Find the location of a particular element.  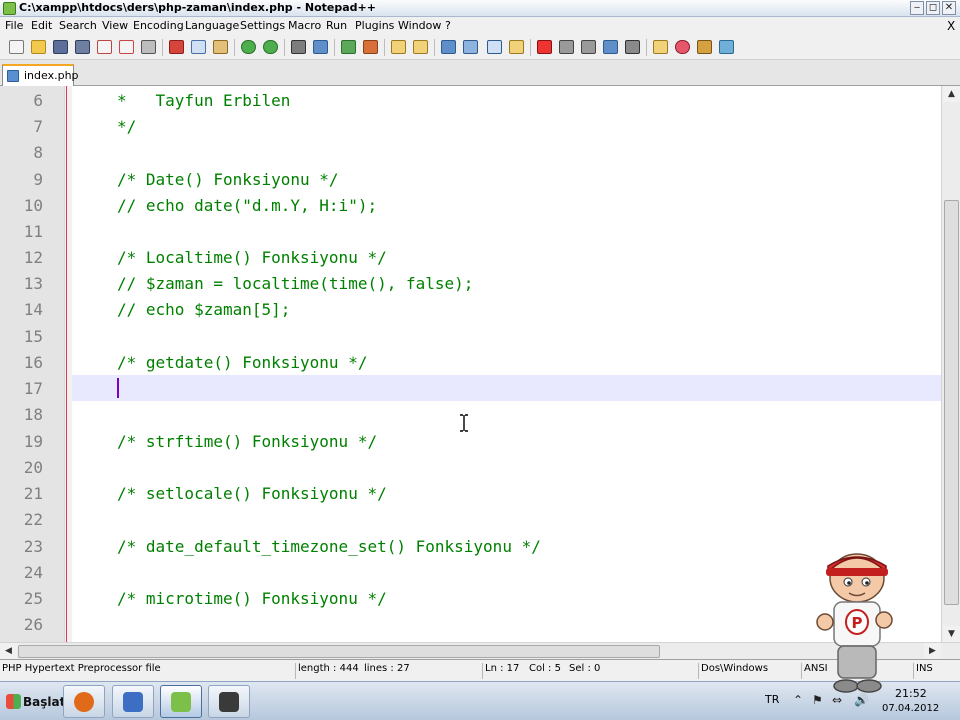

scroll-left-arrow-icon: ◀ is located at coordinates (8, 651).